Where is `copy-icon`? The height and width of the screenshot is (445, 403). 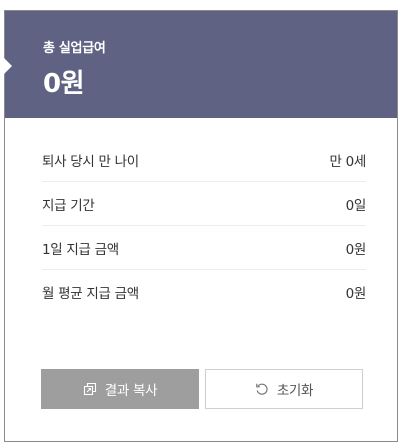
copy-icon is located at coordinates (90, 389).